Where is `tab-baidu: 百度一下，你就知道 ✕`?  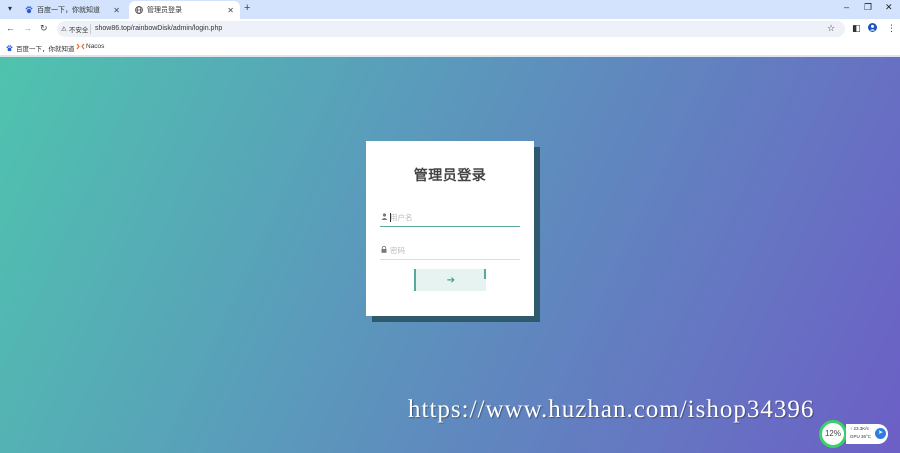 tab-baidu: 百度一下，你就知道 ✕ is located at coordinates (72, 10).